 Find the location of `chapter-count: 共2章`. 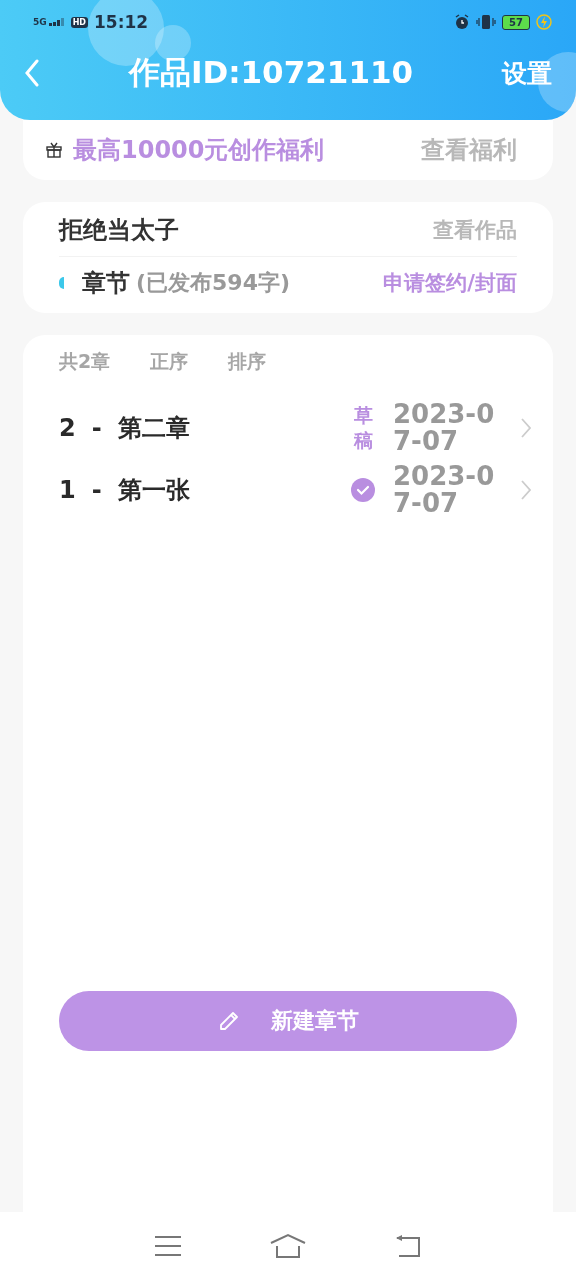

chapter-count: 共2章 is located at coordinates (85, 361).